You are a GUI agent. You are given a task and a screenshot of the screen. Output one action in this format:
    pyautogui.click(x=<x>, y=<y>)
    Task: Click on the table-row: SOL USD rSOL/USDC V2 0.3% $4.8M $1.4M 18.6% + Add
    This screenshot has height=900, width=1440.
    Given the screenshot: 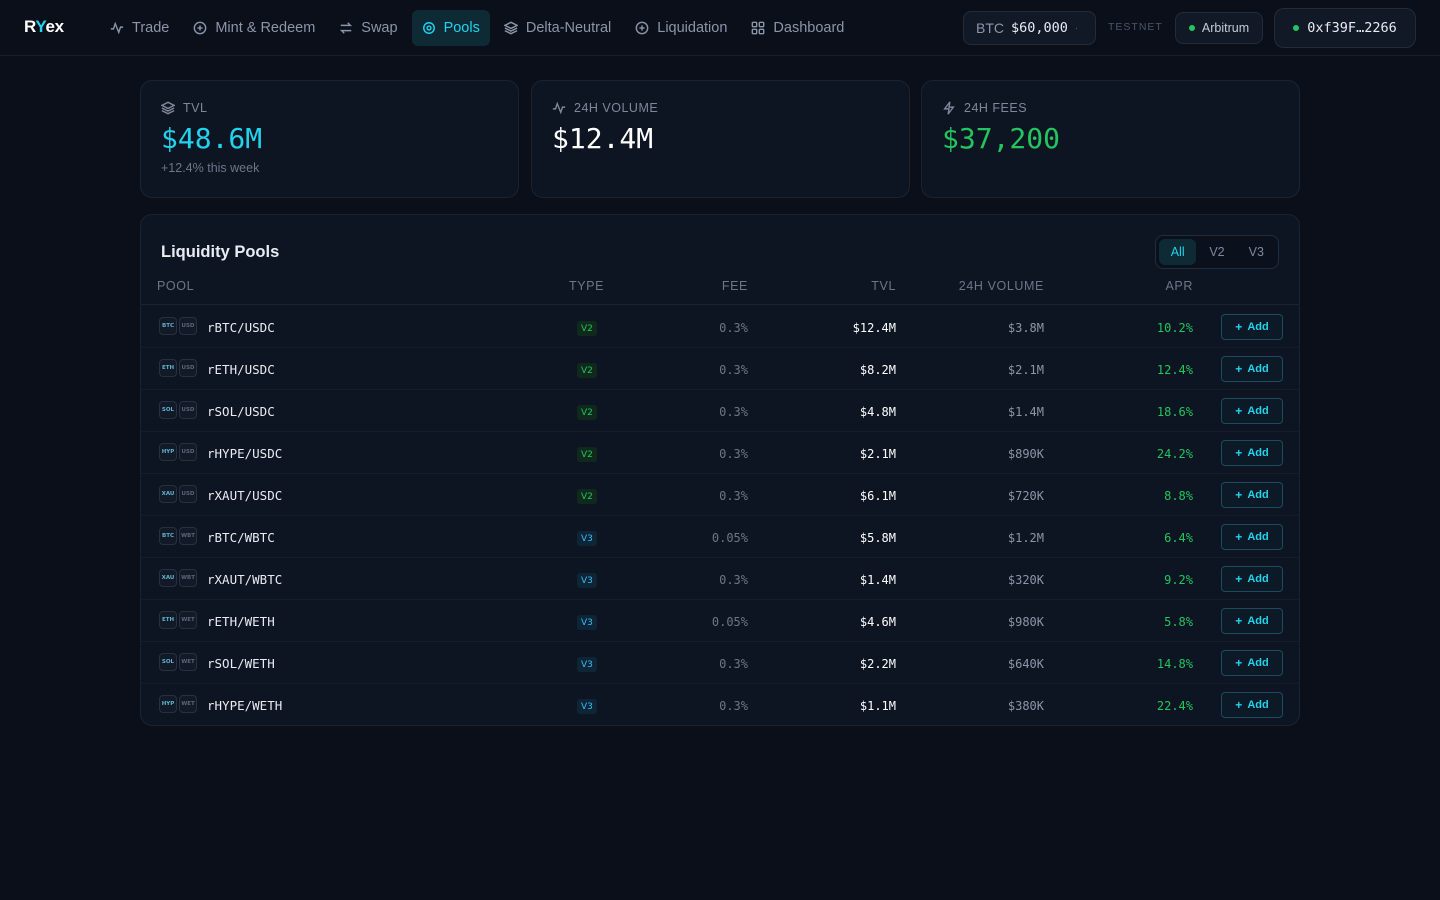 What is the action you would take?
    pyautogui.click(x=720, y=411)
    